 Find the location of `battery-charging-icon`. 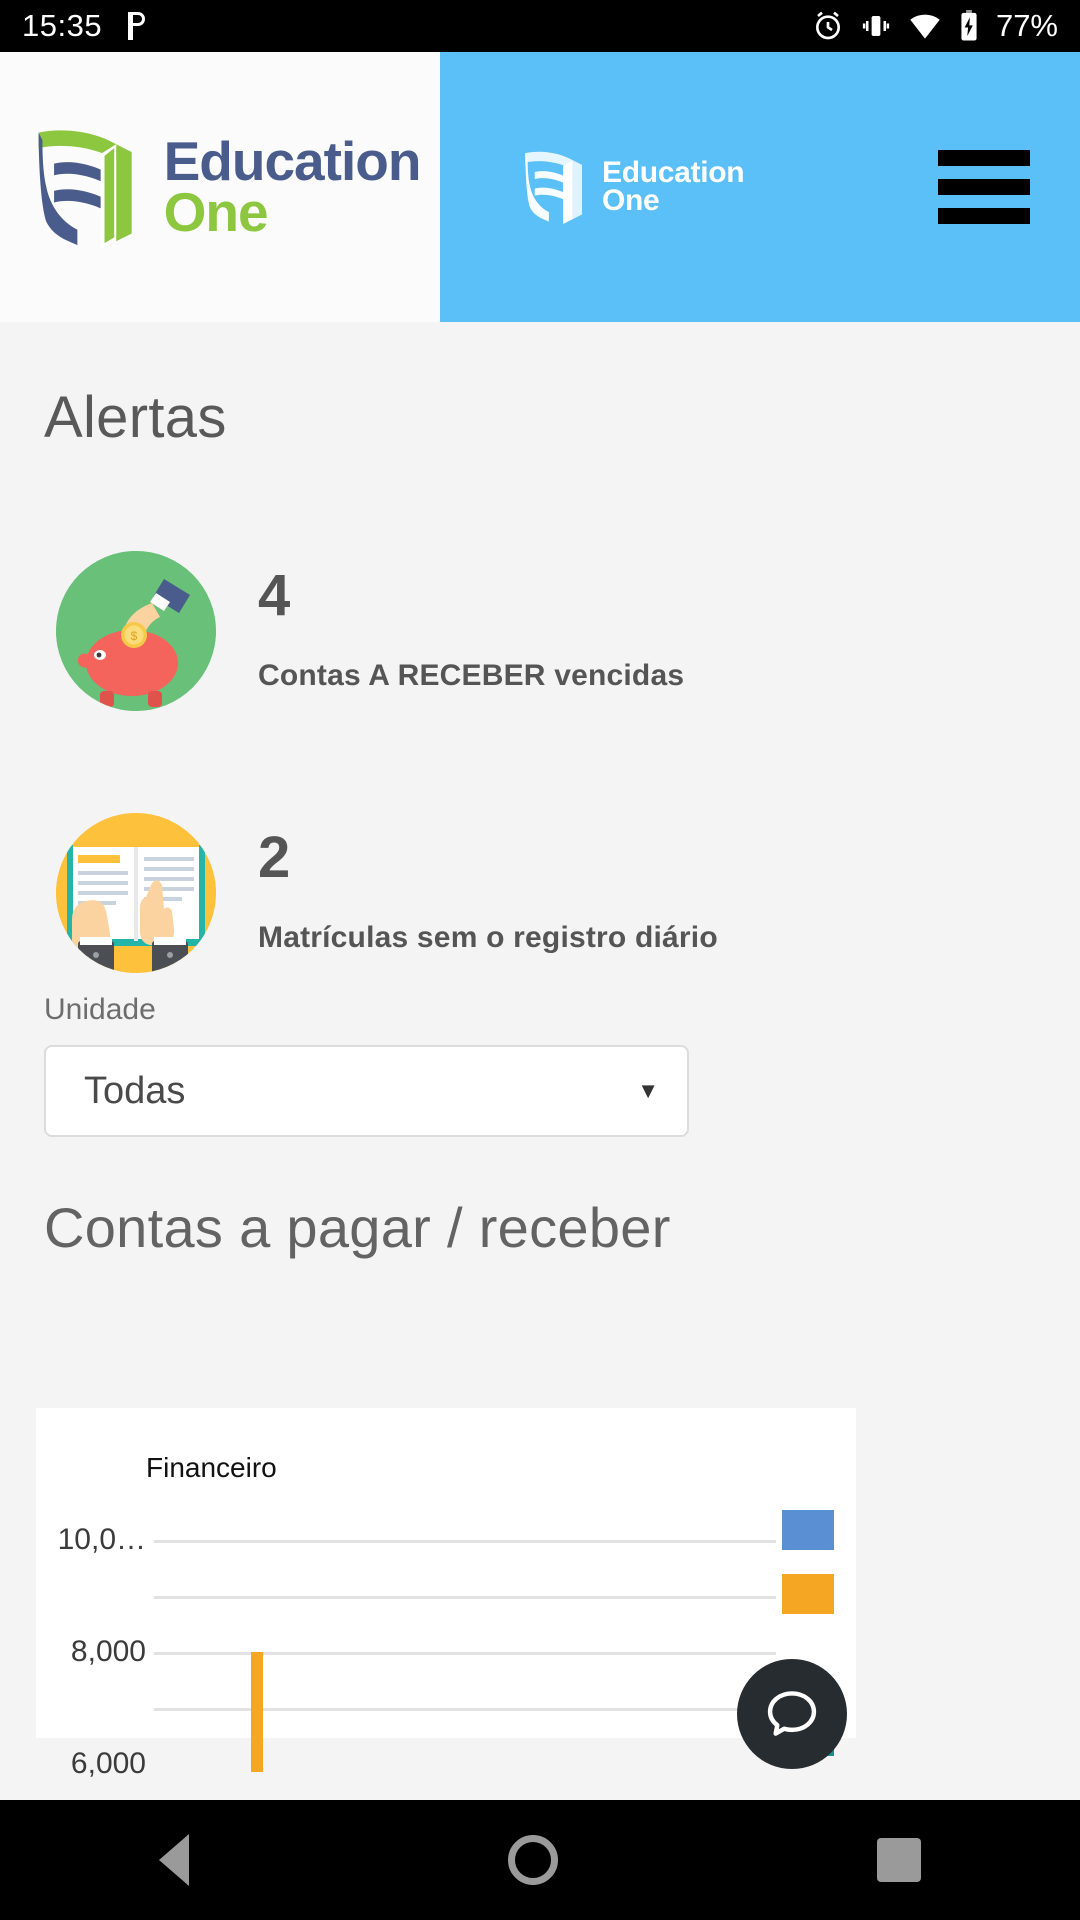

battery-charging-icon is located at coordinates (969, 26).